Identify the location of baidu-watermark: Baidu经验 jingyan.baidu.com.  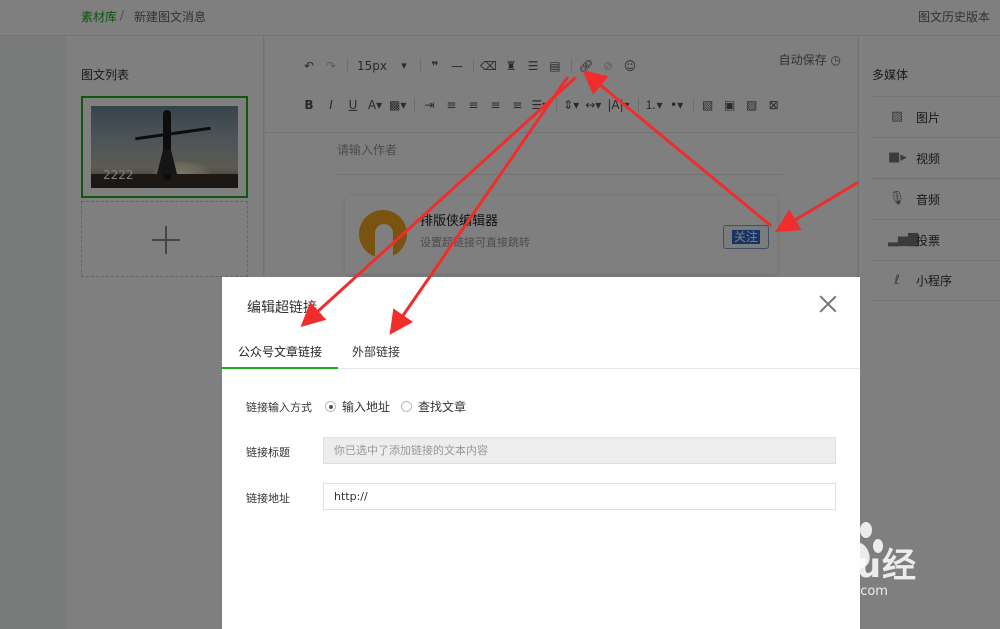
(858, 574).